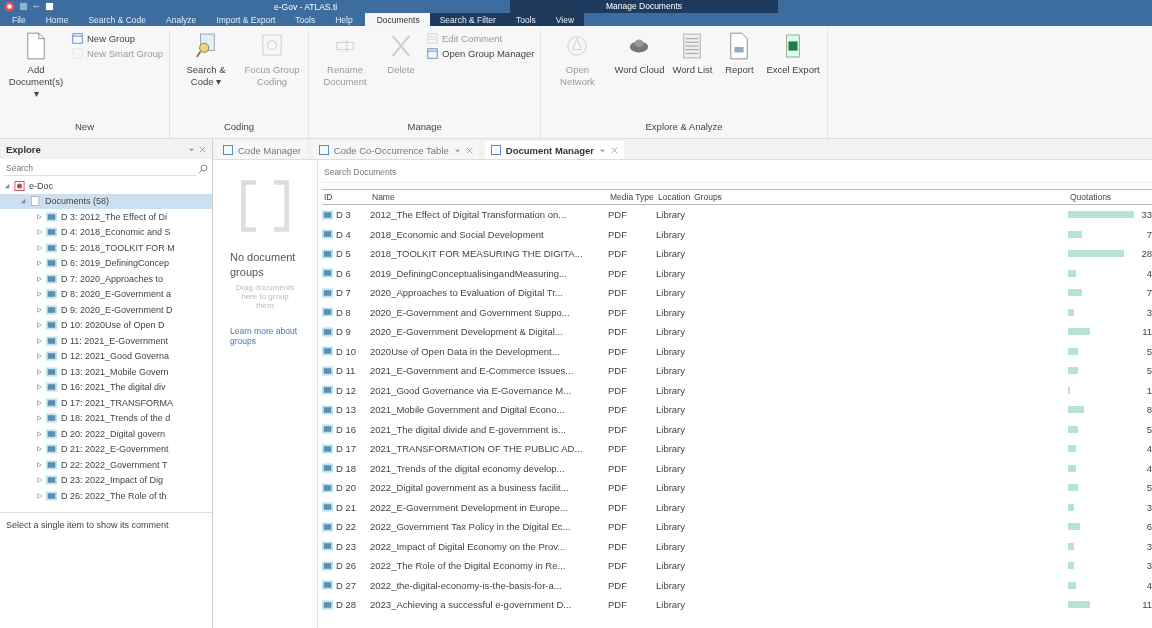  What do you see at coordinates (115, 263) in the screenshot?
I see `tree-item: D 6: 2019_DefiningConcep` at bounding box center [115, 263].